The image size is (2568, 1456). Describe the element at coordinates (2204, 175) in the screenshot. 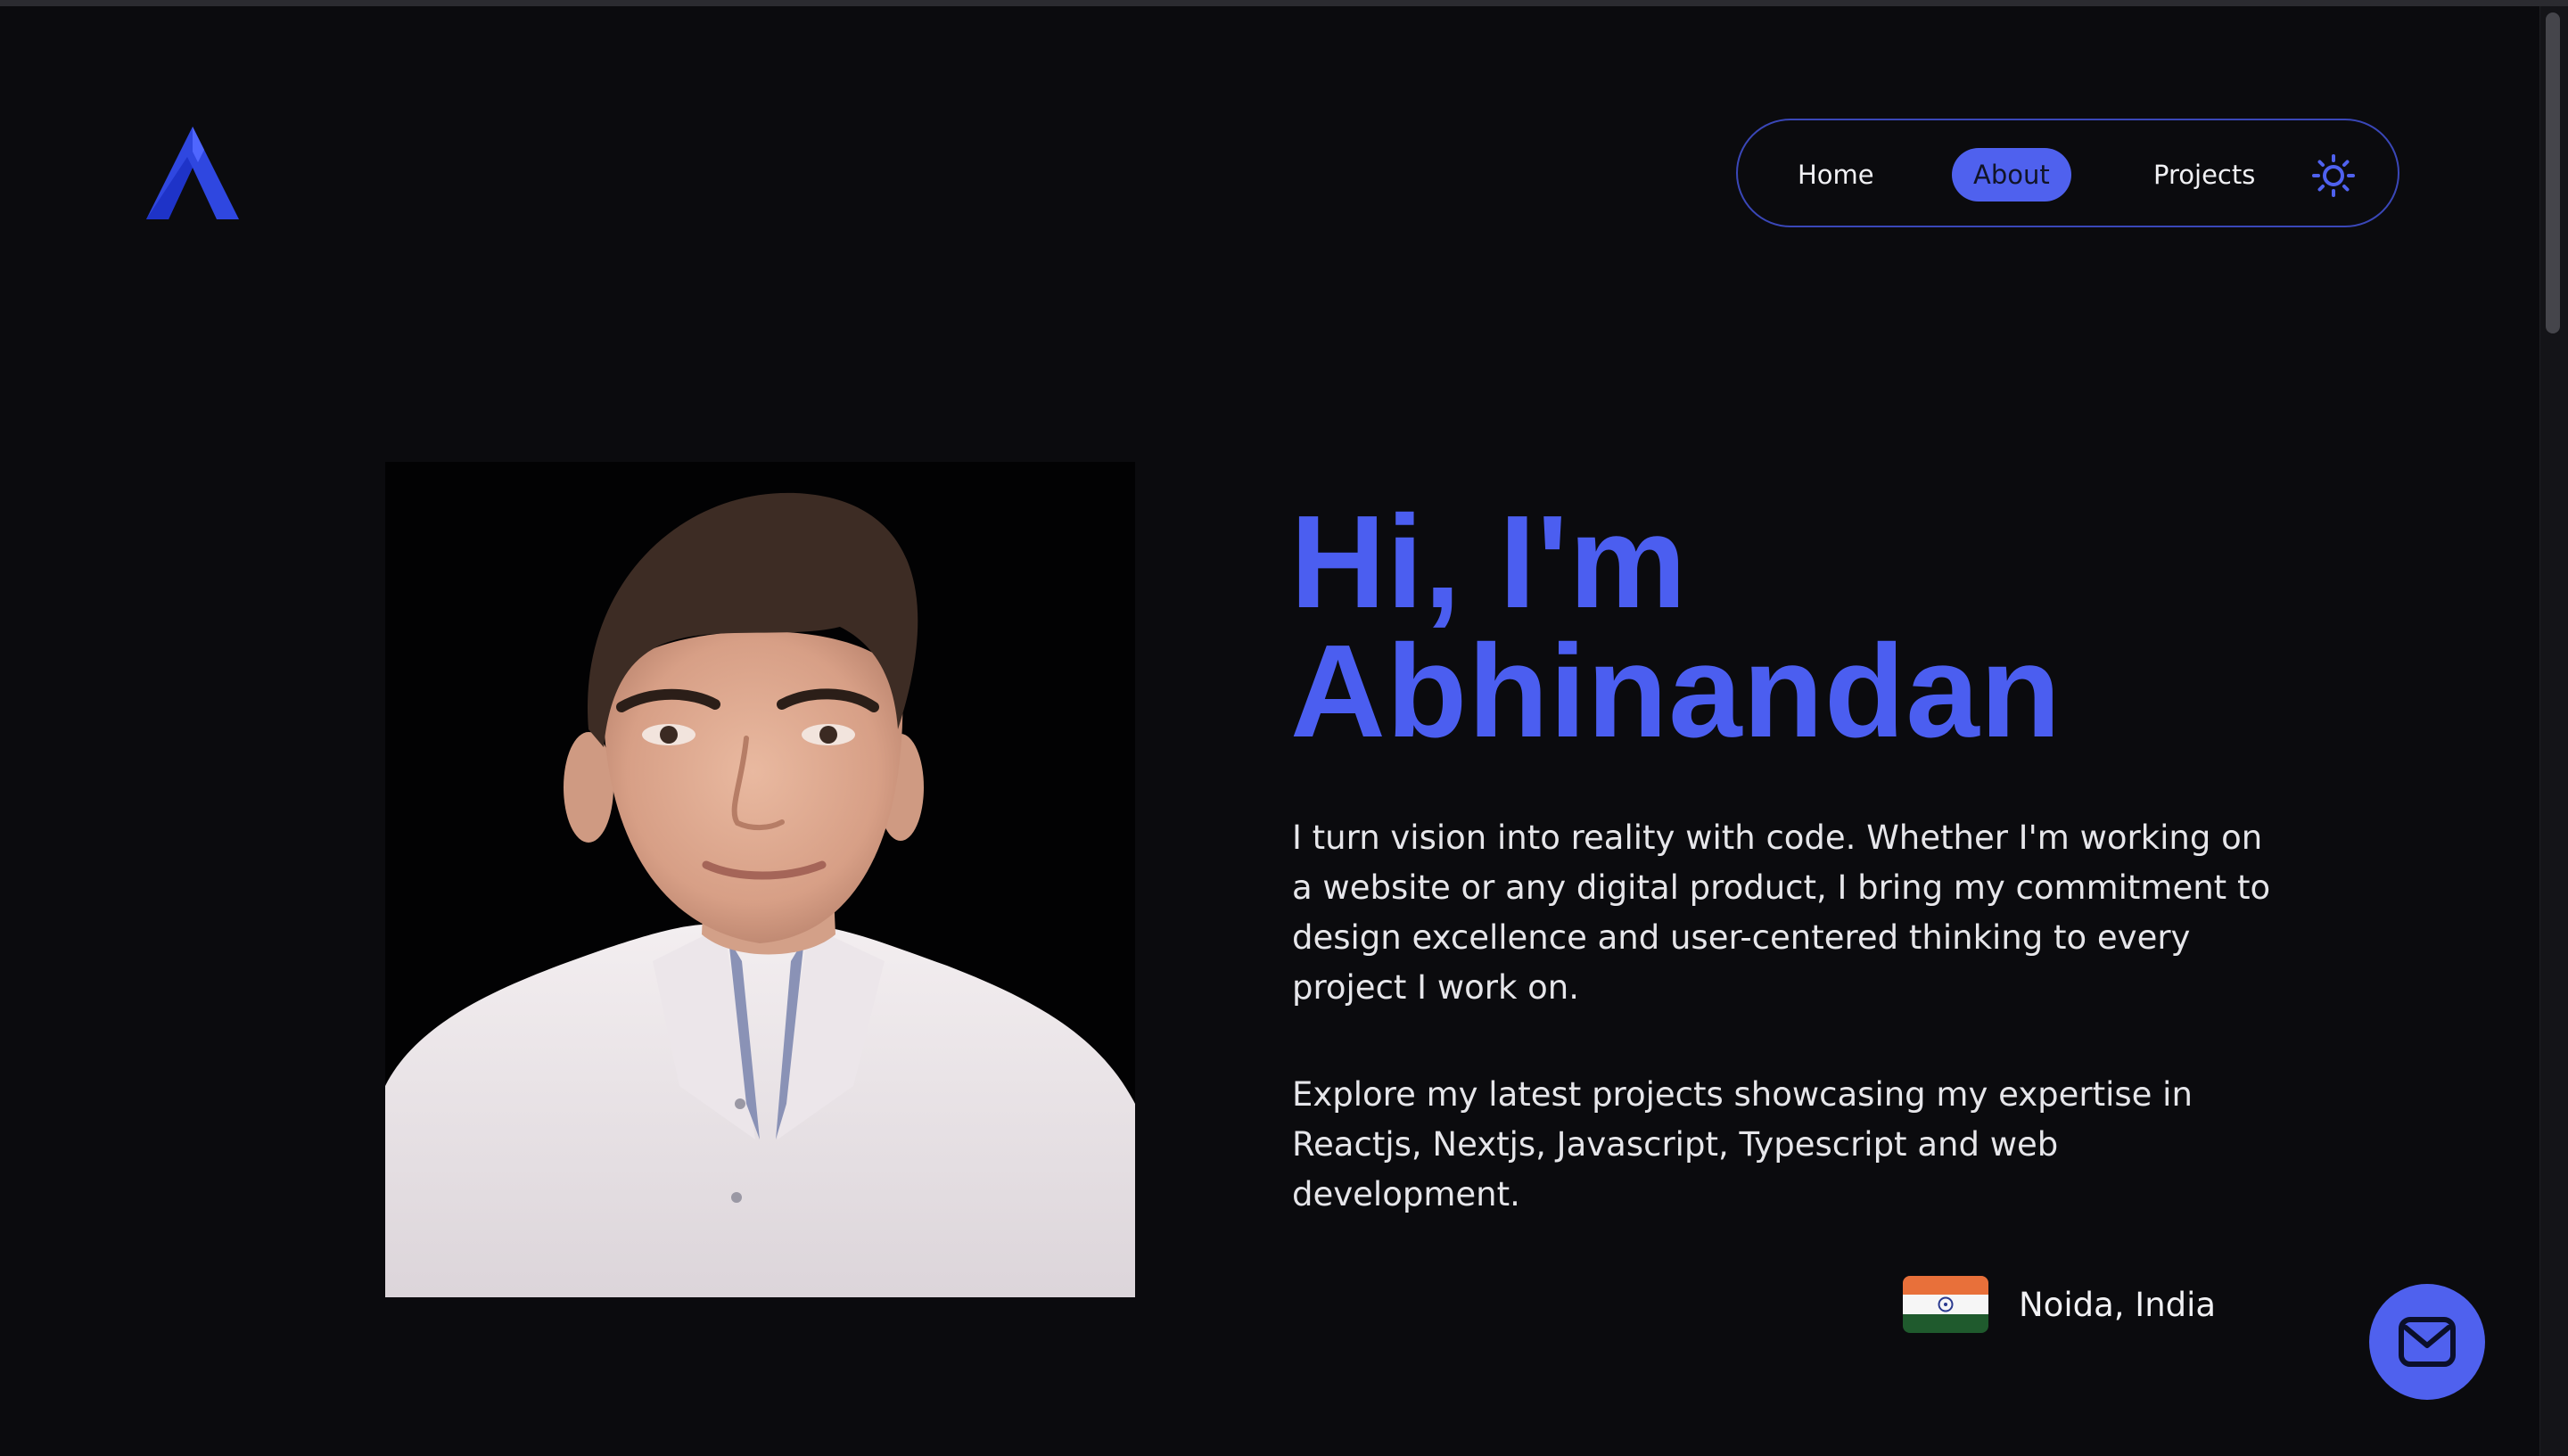

I see `nav-projects-link: Projects` at that location.